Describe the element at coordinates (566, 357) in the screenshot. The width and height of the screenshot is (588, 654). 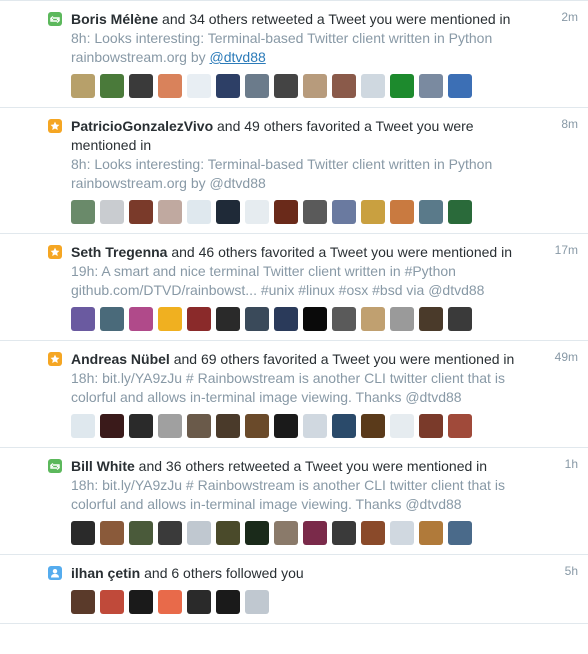
I see `timestamp: 49m` at that location.